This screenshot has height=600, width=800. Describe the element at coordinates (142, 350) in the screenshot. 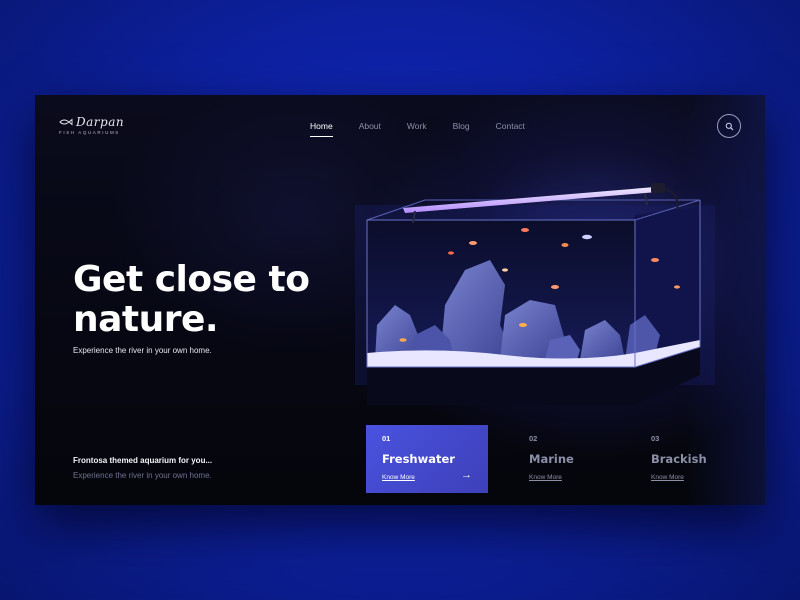

I see `hero-subtitle: Experience the river in your own home.` at that location.